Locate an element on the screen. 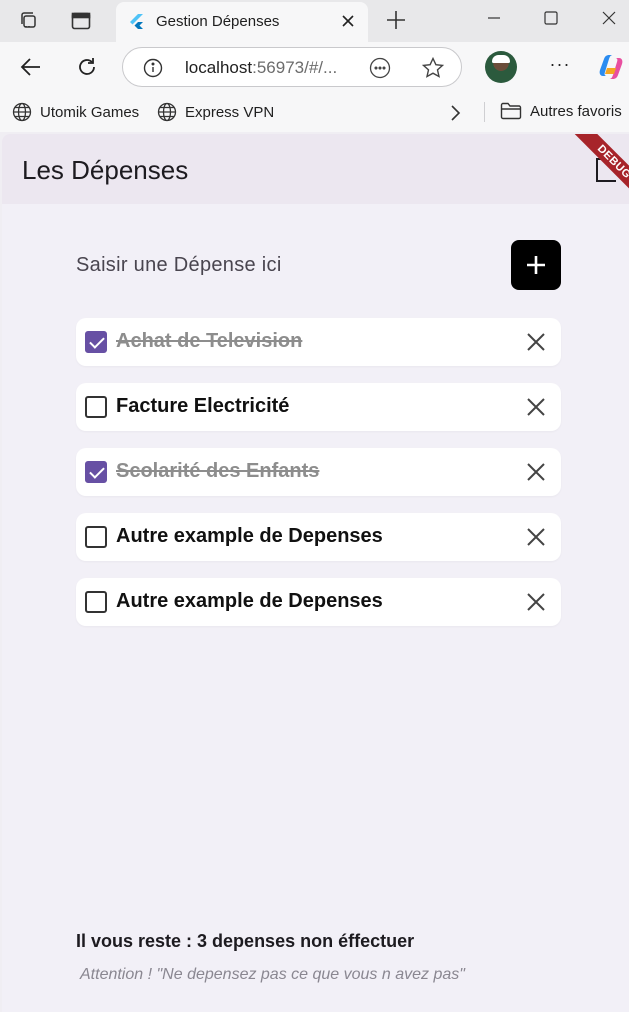 The width and height of the screenshot is (629, 1012). vertical-tabs-icon is located at coordinates (81, 21).